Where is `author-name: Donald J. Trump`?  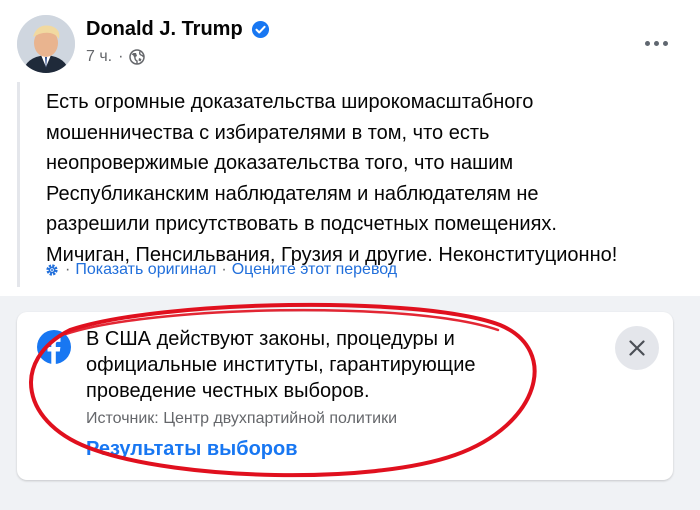 author-name: Donald J. Trump is located at coordinates (178, 29).